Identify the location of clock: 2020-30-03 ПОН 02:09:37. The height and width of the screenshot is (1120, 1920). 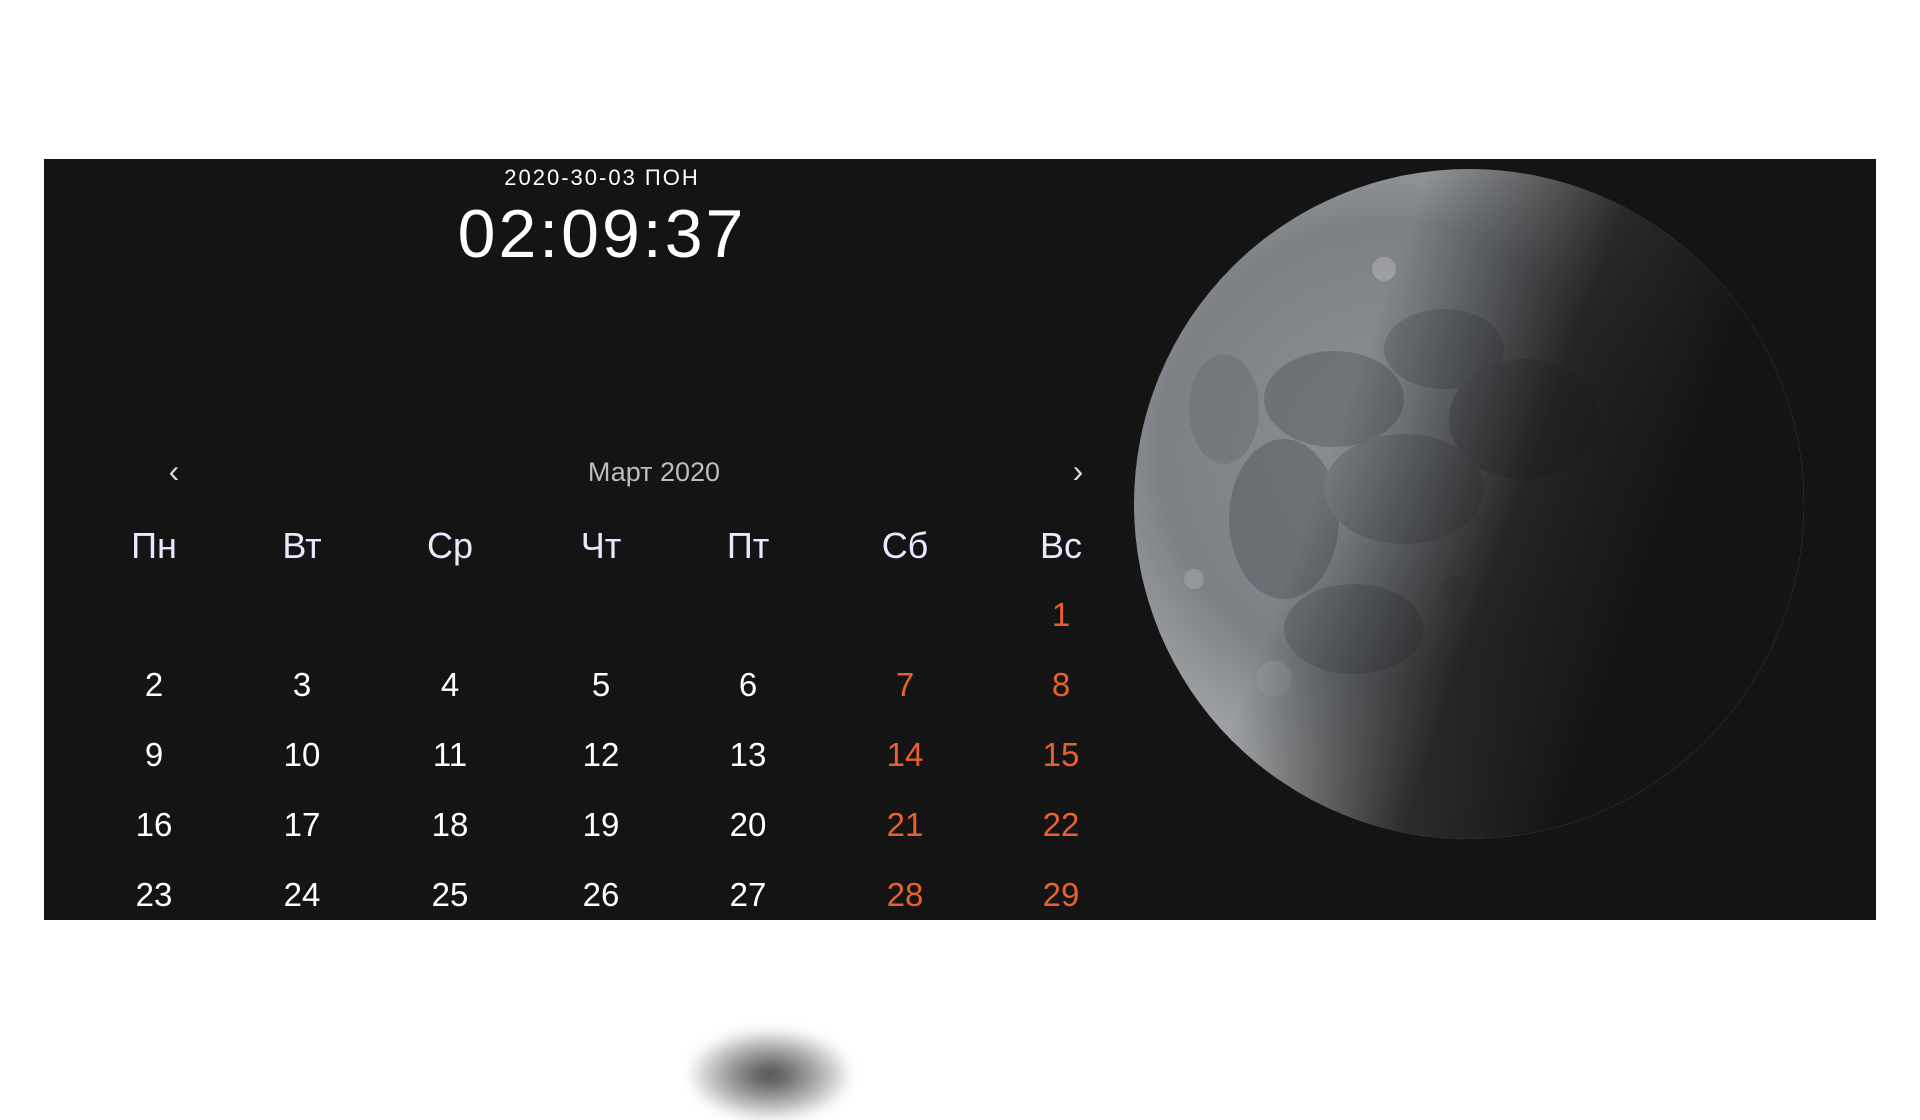
(604, 229).